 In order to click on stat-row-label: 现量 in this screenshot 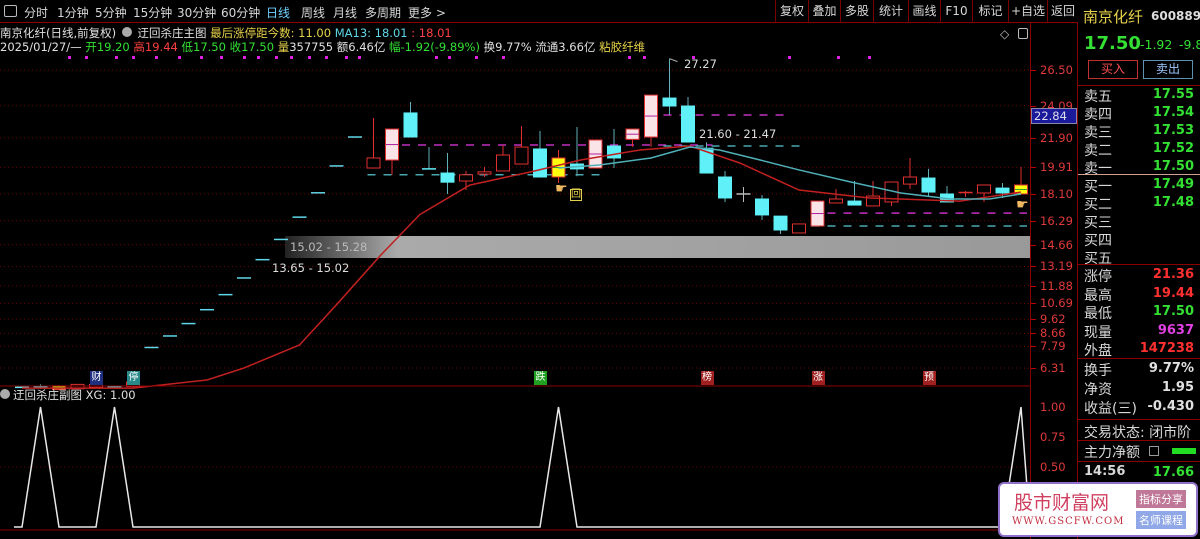, I will do `click(1098, 332)`.